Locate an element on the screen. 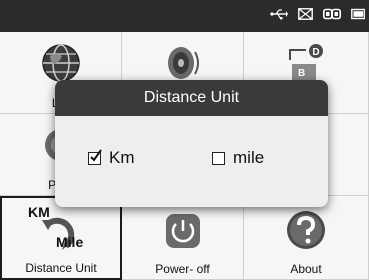 This screenshot has height=280, width=369. svg-text: B is located at coordinates (301, 73).